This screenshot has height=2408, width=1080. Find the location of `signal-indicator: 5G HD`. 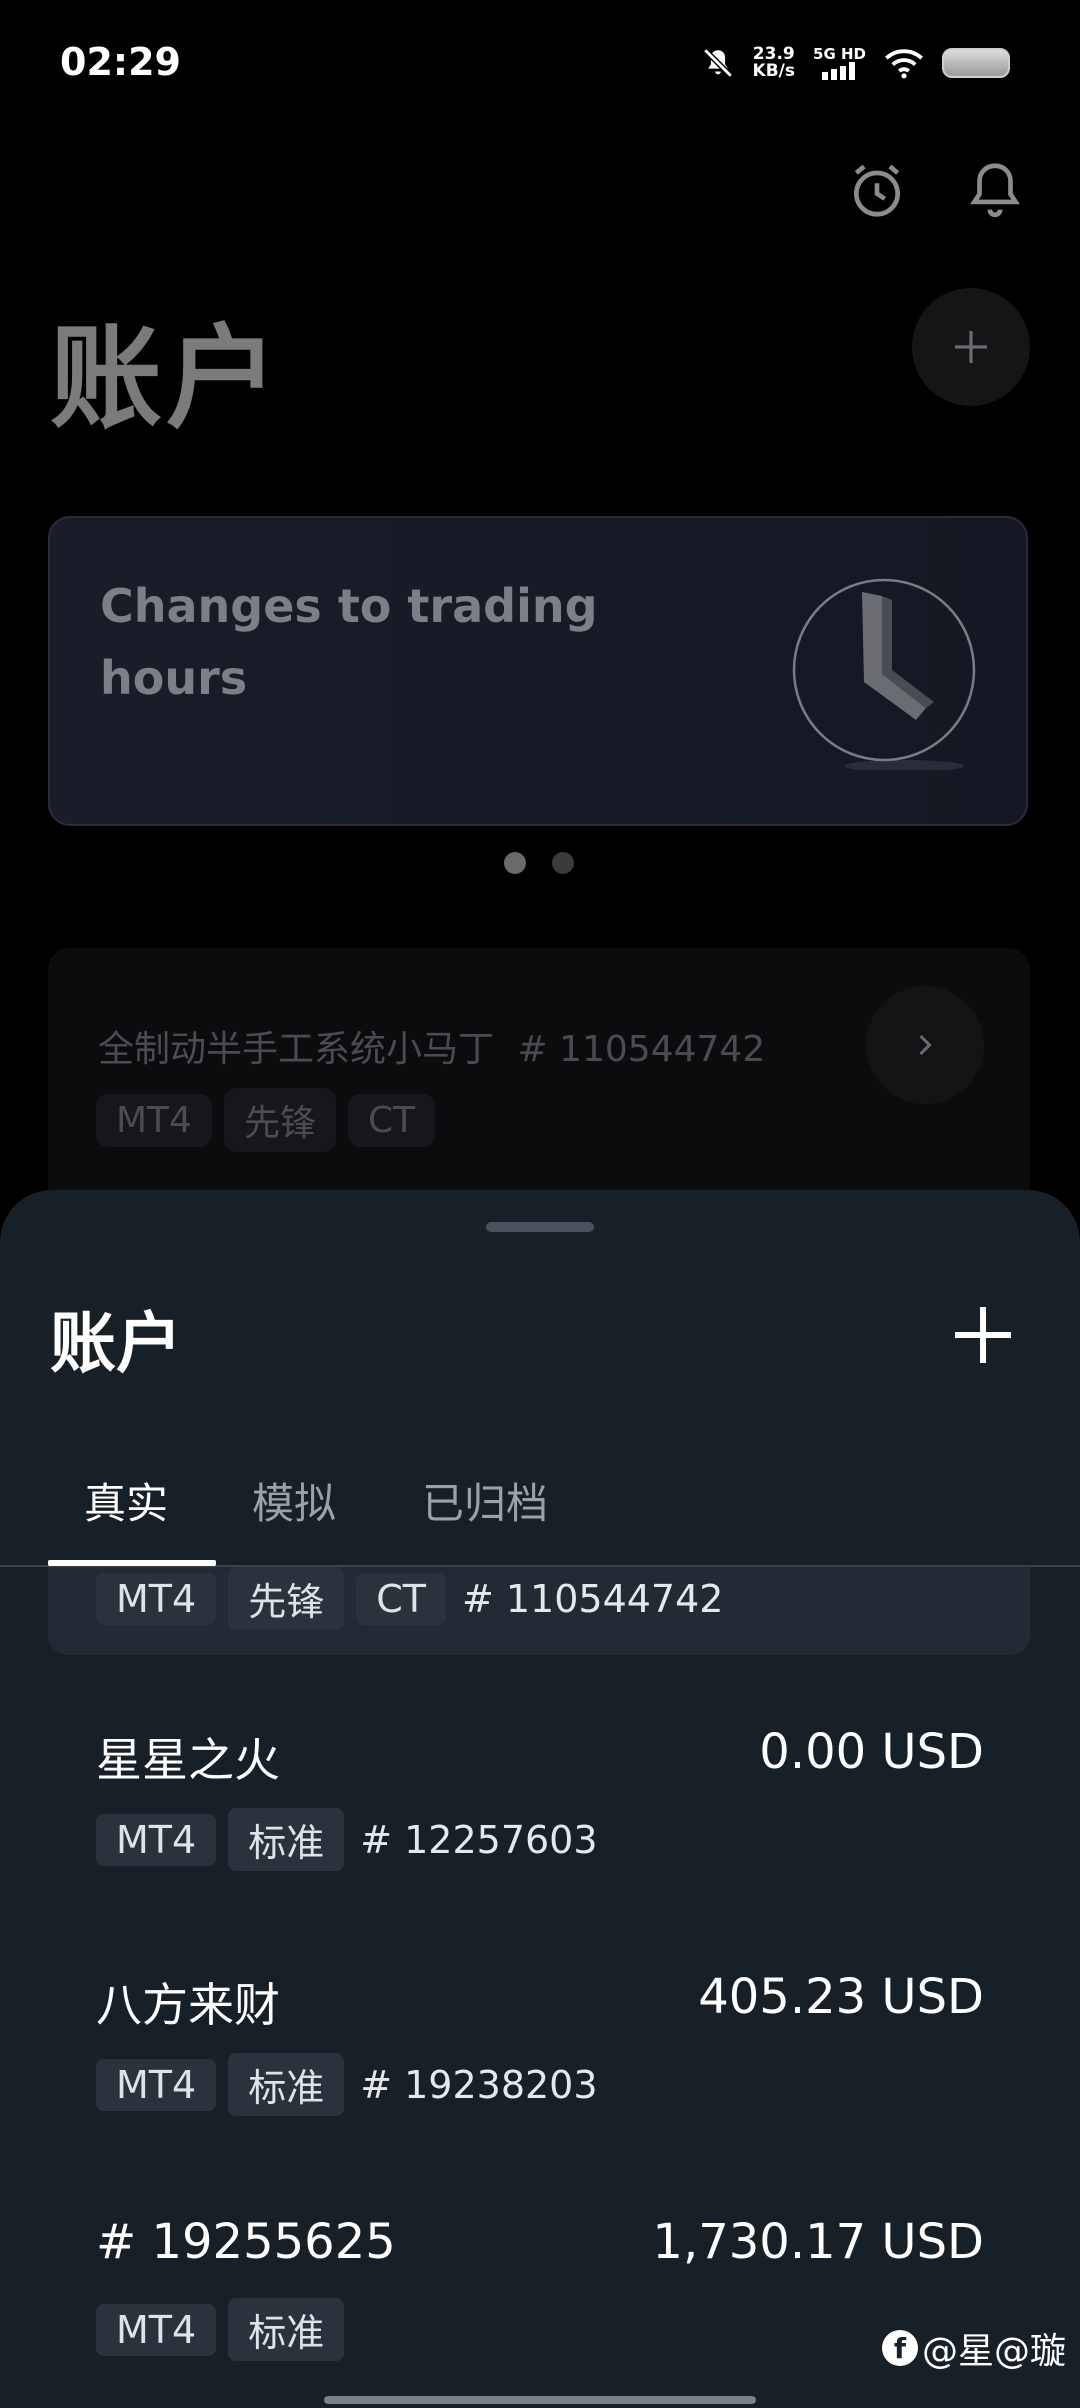

signal-indicator: 5G HD is located at coordinates (839, 63).